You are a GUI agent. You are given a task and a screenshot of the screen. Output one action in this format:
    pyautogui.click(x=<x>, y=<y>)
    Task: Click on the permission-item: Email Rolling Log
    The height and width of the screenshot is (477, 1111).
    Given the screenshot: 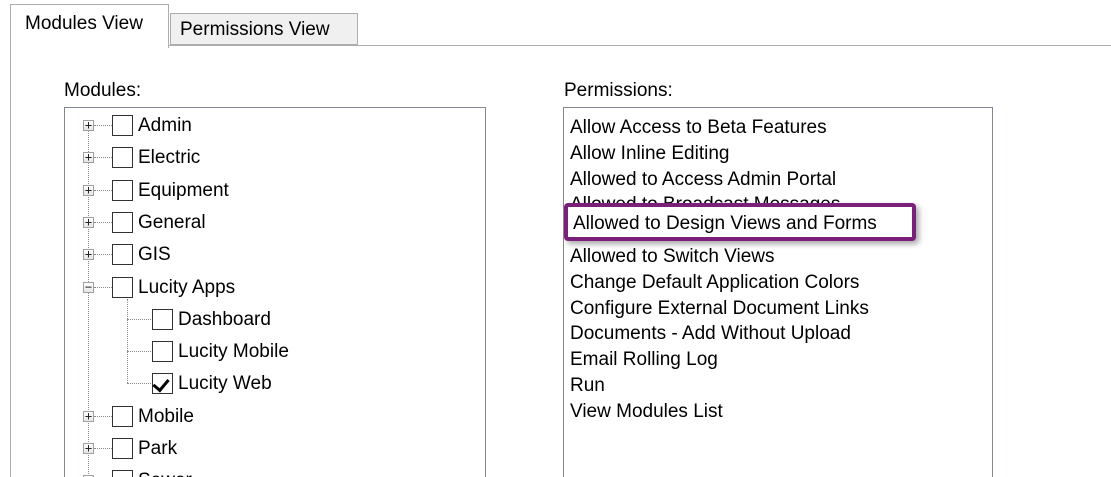 What is the action you would take?
    pyautogui.click(x=644, y=361)
    